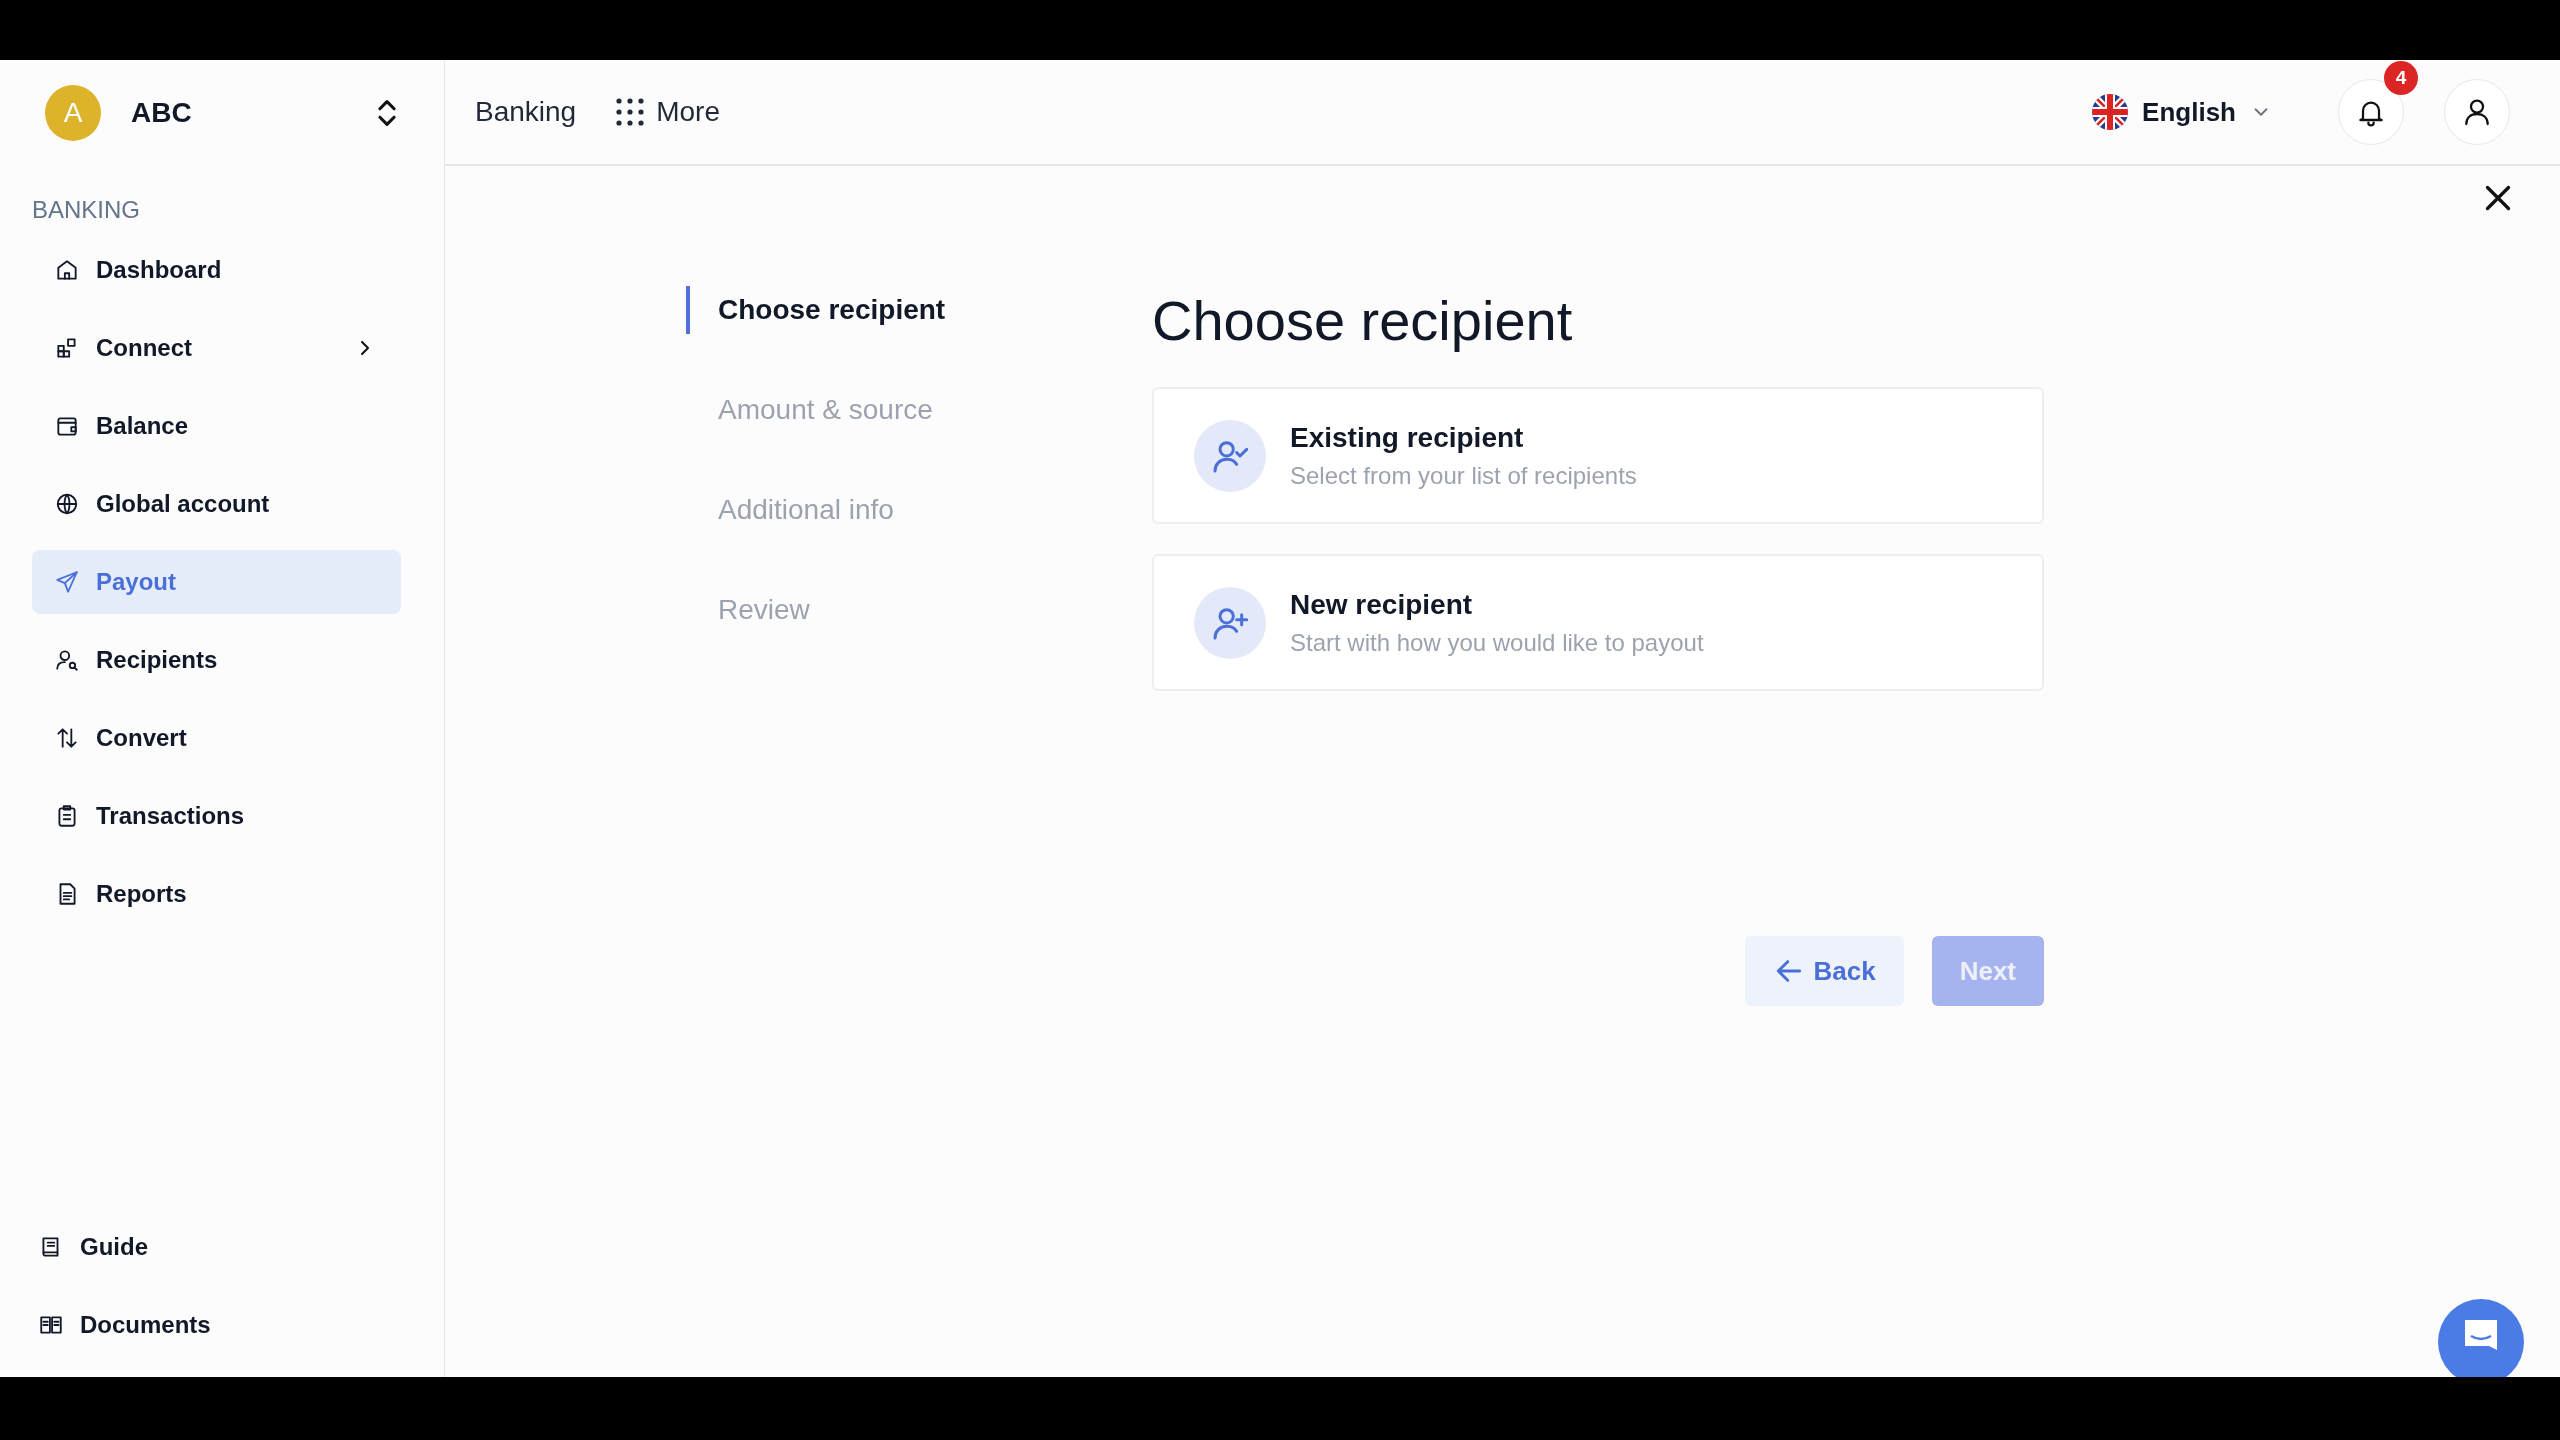  I want to click on send-icon, so click(67, 582).